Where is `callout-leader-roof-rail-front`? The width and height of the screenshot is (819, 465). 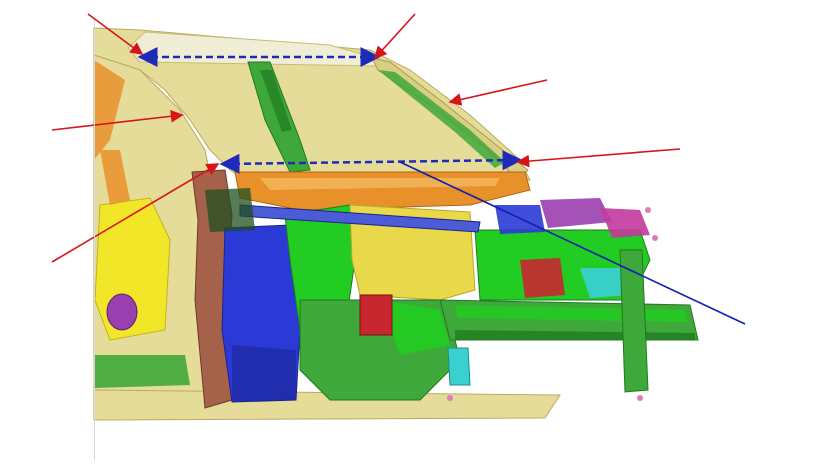 callout-leader-roof-rail-front is located at coordinates (394, 36).